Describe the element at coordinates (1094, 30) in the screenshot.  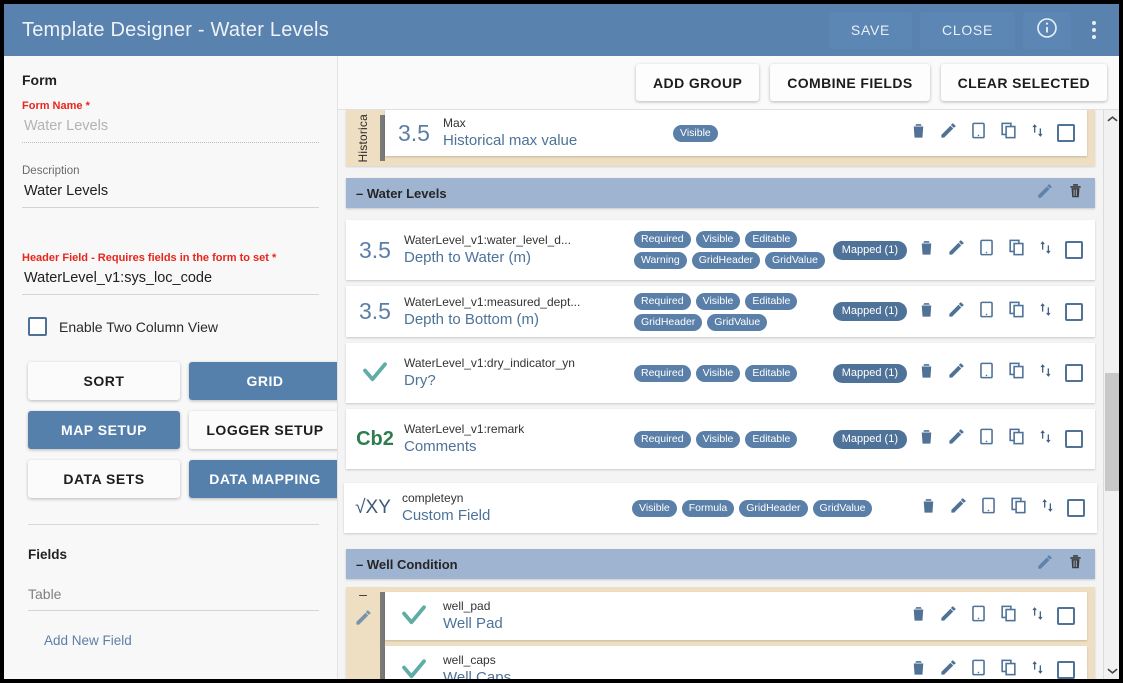
I see `overflow-menu-button` at that location.